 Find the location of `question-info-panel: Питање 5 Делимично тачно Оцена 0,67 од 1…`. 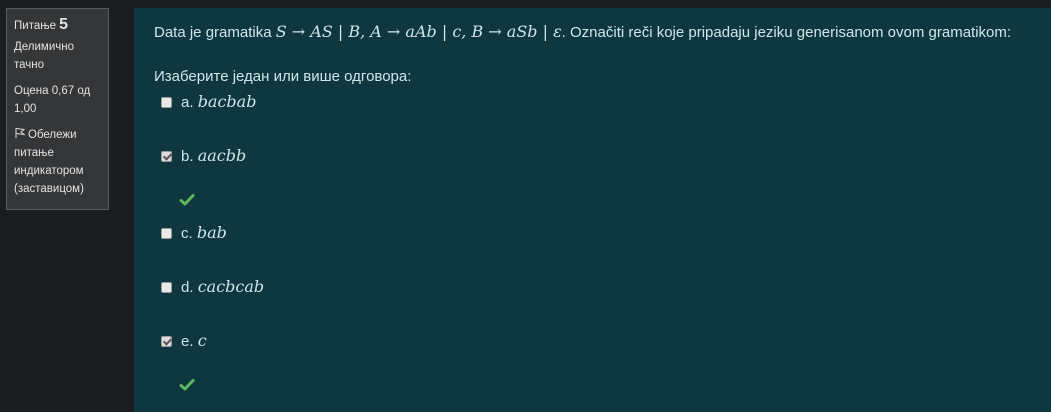

question-info-panel: Питање 5 Делимично тачно Оцена 0,67 од 1… is located at coordinates (57, 109).